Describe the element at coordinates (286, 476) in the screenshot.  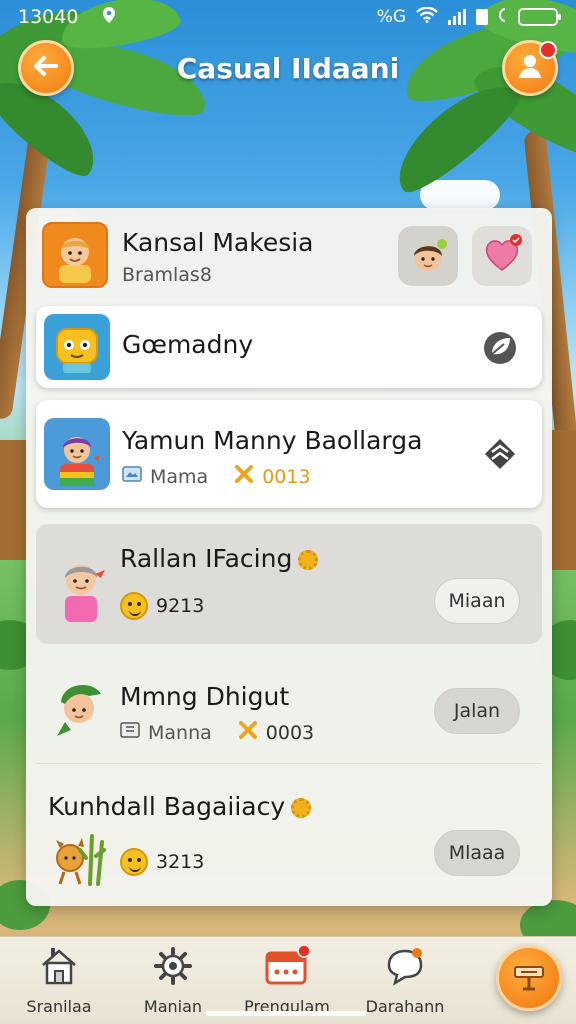
I see `stat-value: 0013` at that location.